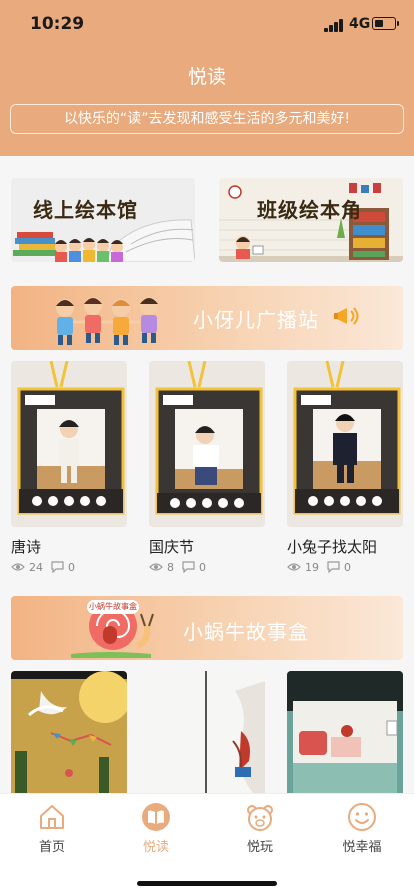  I want to click on network-type: 4G, so click(360, 24).